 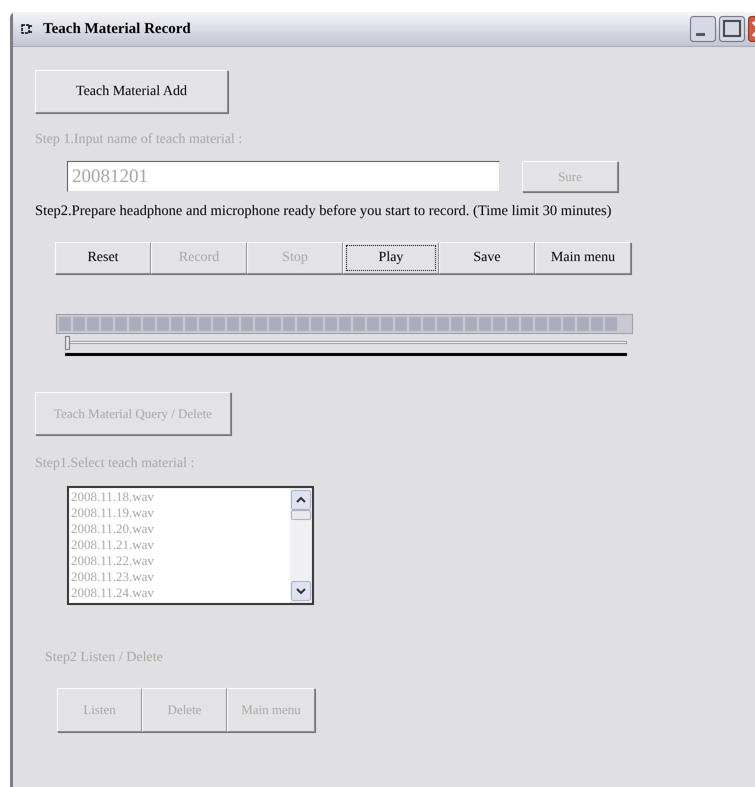 What do you see at coordinates (323, 211) in the screenshot?
I see `instruction-text: Step2.Prepare headphone and microphone ready before you start to record. (Time limit 30 minutes)` at bounding box center [323, 211].